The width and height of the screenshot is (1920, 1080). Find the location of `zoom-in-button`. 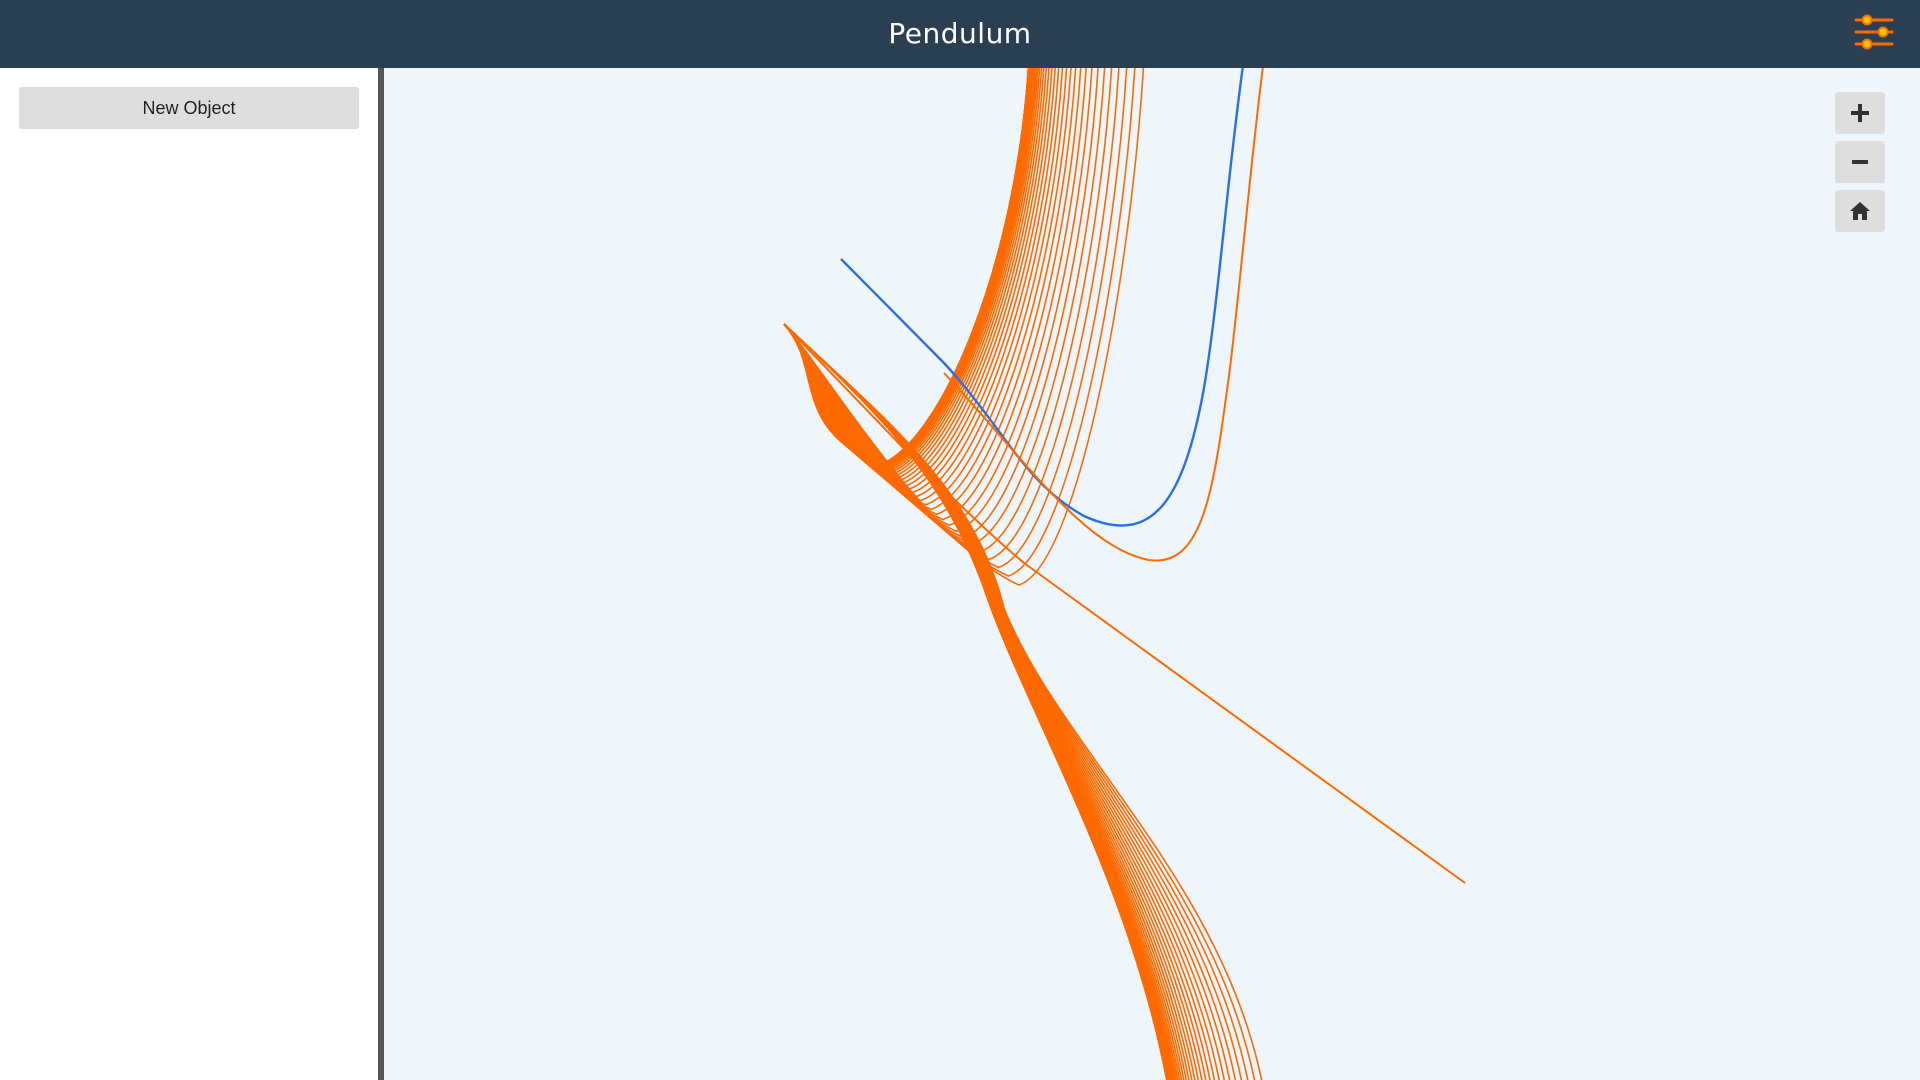

zoom-in-button is located at coordinates (1860, 113).